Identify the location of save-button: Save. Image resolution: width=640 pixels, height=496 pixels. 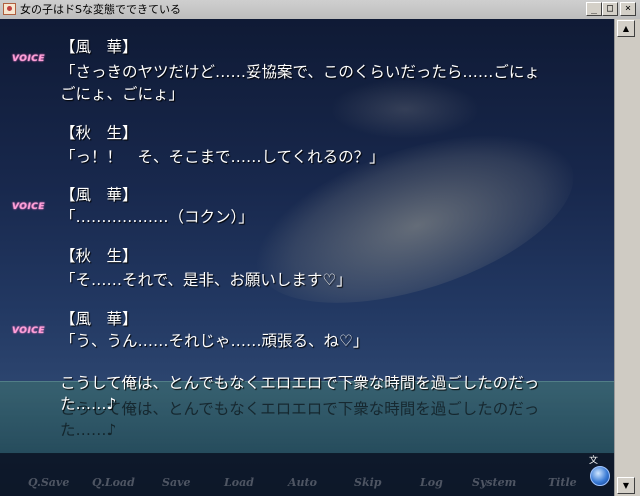
(176, 482).